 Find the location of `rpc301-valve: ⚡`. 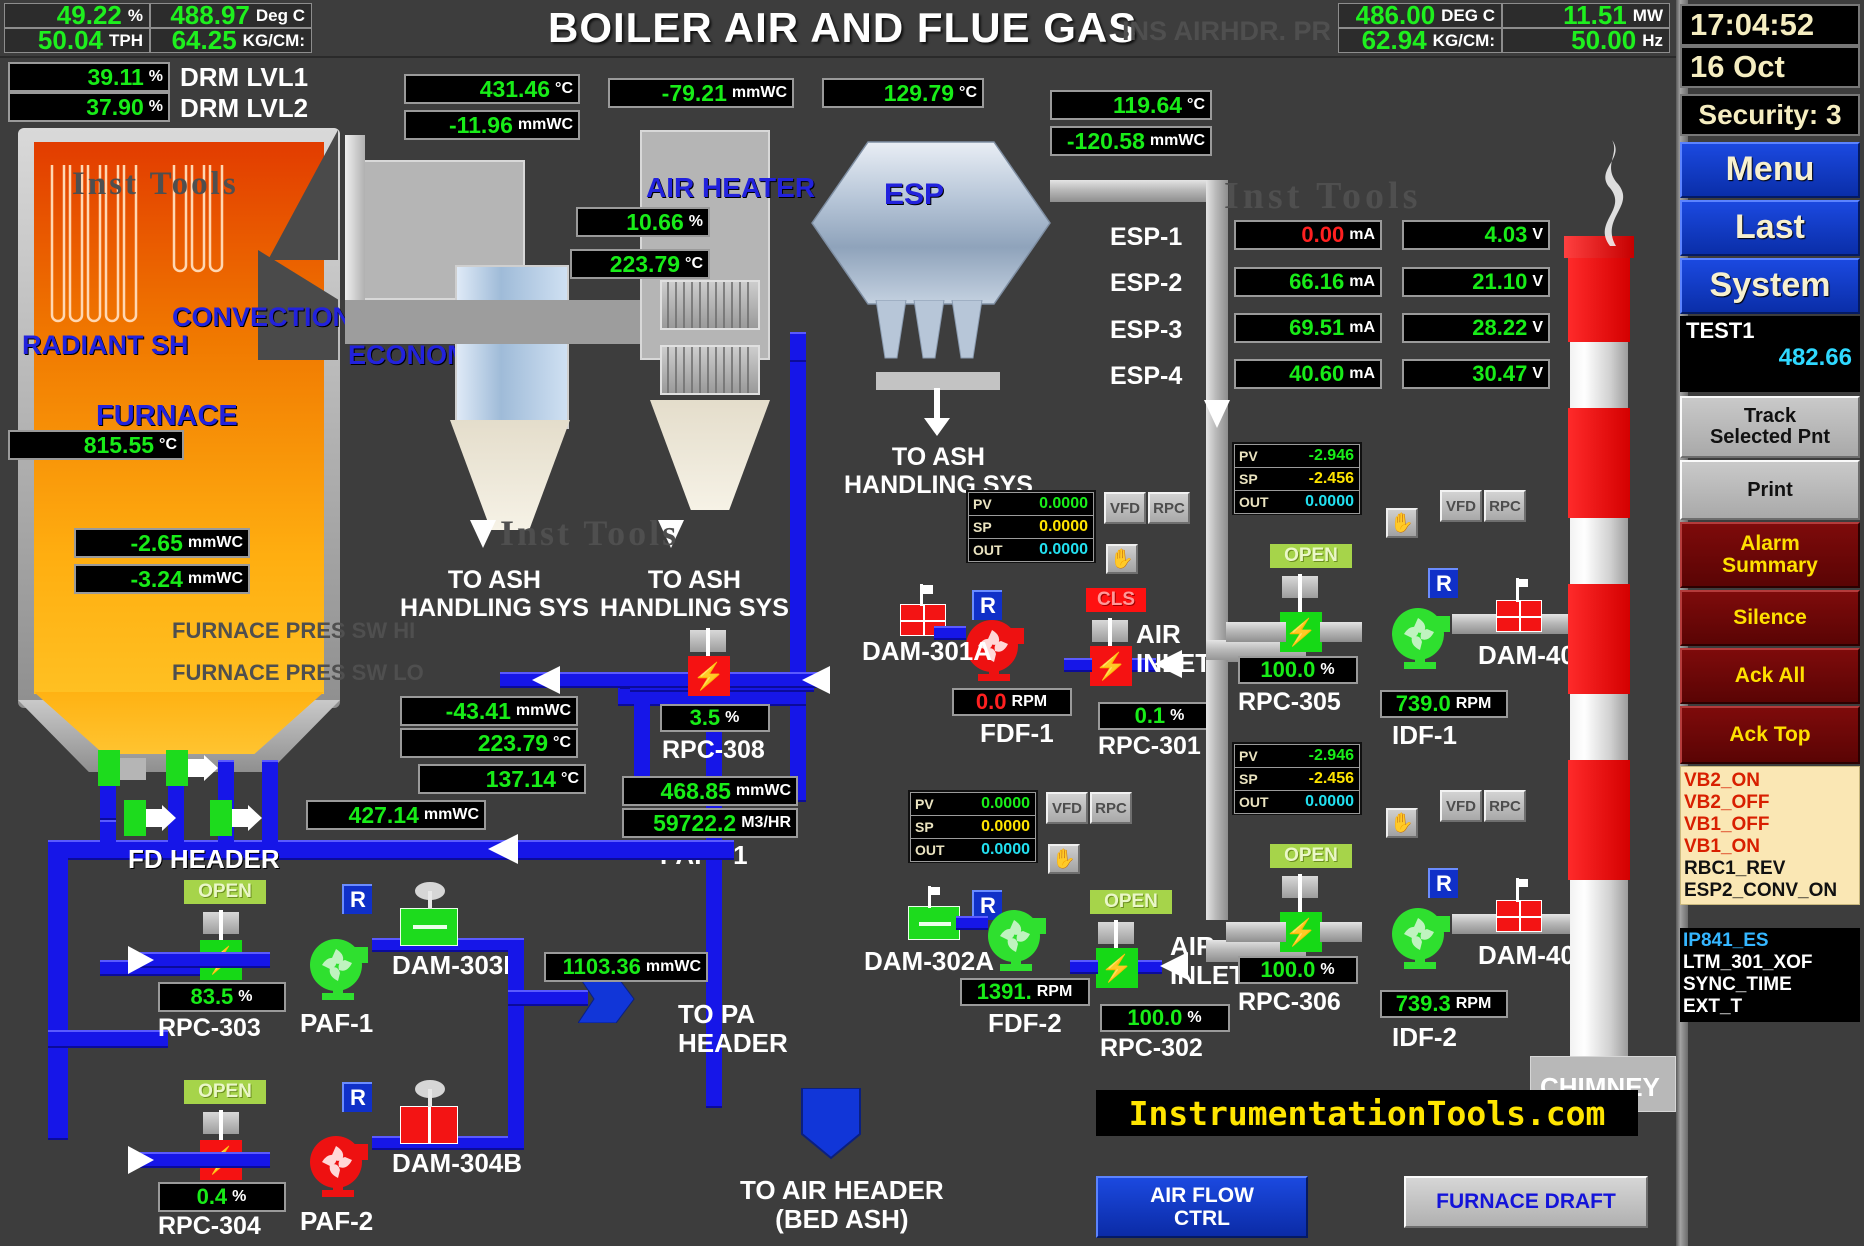

rpc301-valve: ⚡ is located at coordinates (1111, 666).